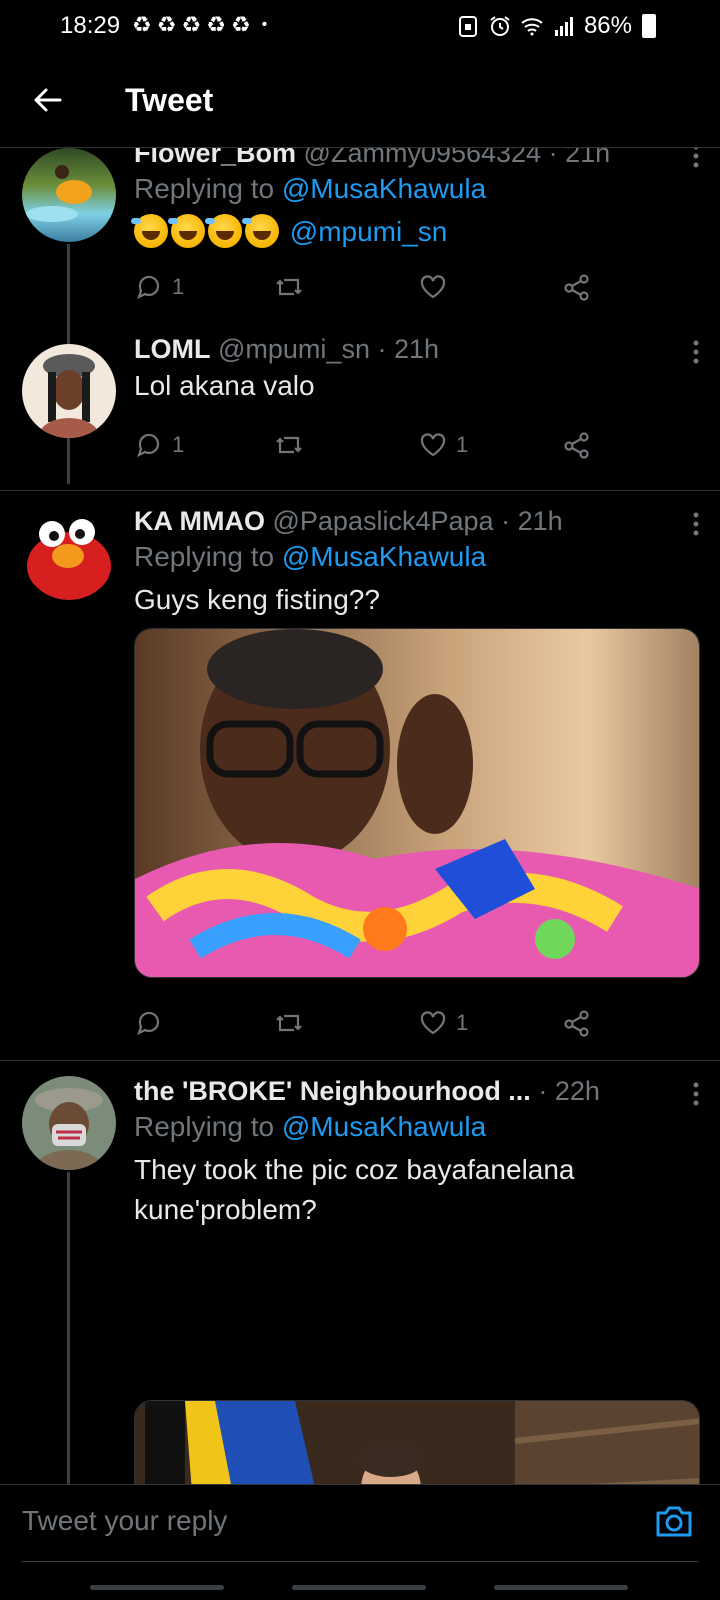 Image resolution: width=720 pixels, height=1600 pixels. Describe the element at coordinates (360, 1542) in the screenshot. I see `reply-composer: Tweet your reply` at that location.